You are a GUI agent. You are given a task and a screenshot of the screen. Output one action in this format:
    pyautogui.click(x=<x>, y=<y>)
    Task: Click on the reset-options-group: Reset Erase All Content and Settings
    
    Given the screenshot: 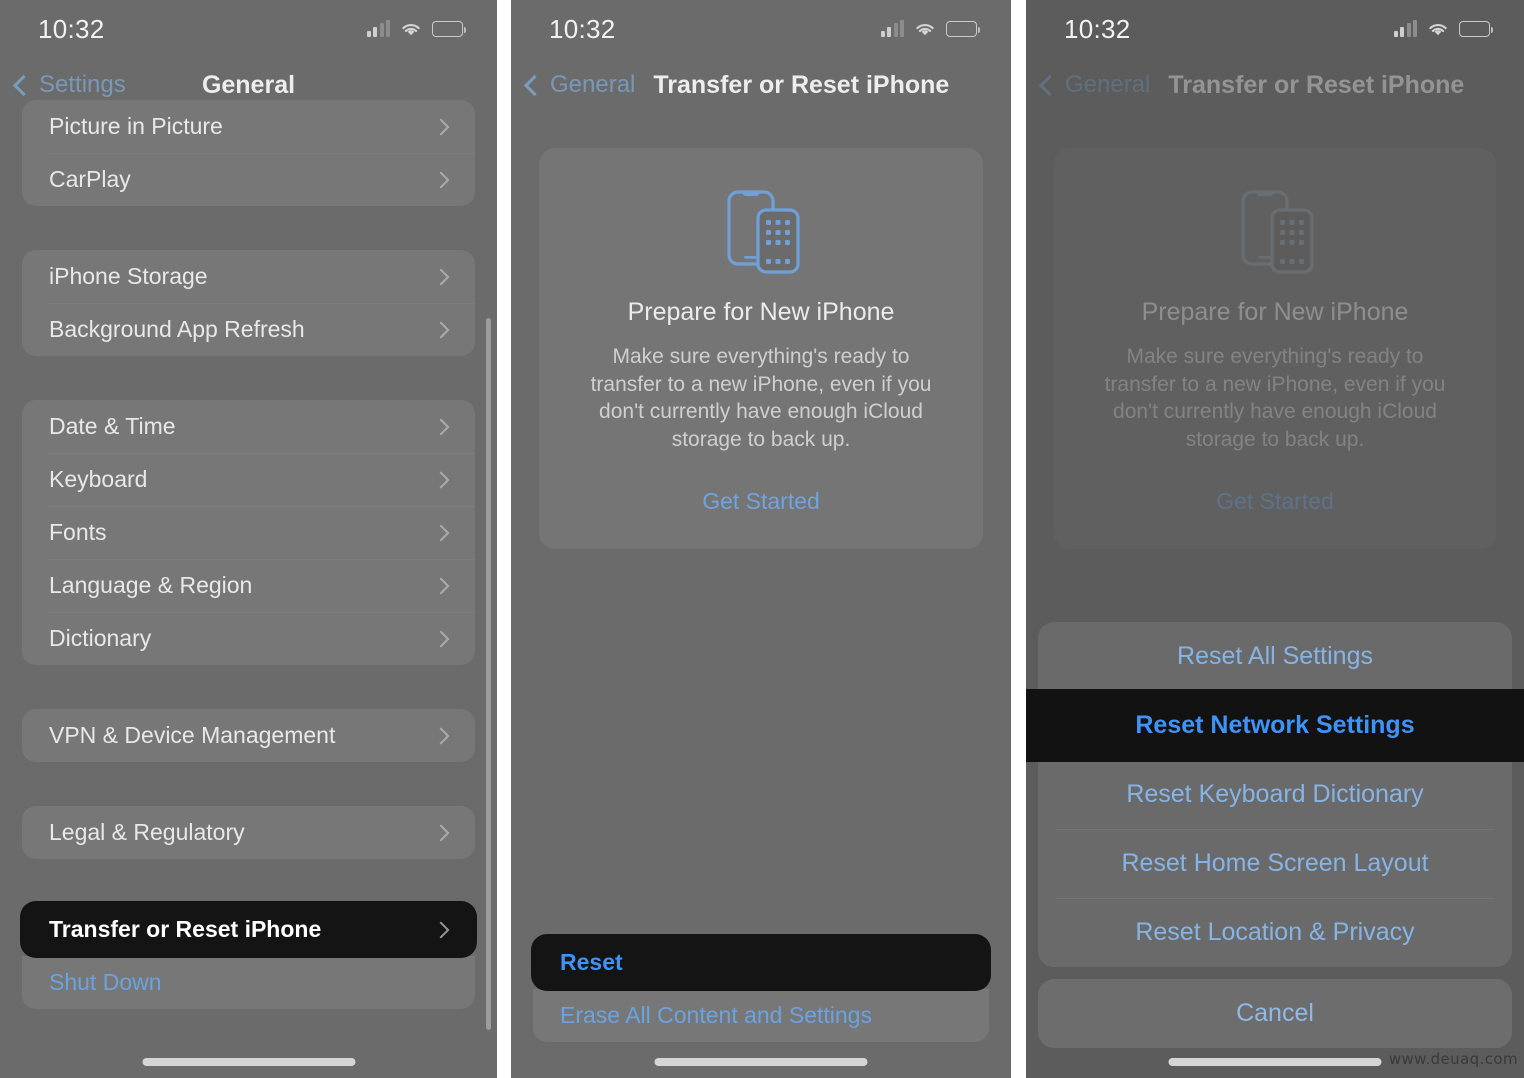 What is the action you would take?
    pyautogui.click(x=761, y=989)
    